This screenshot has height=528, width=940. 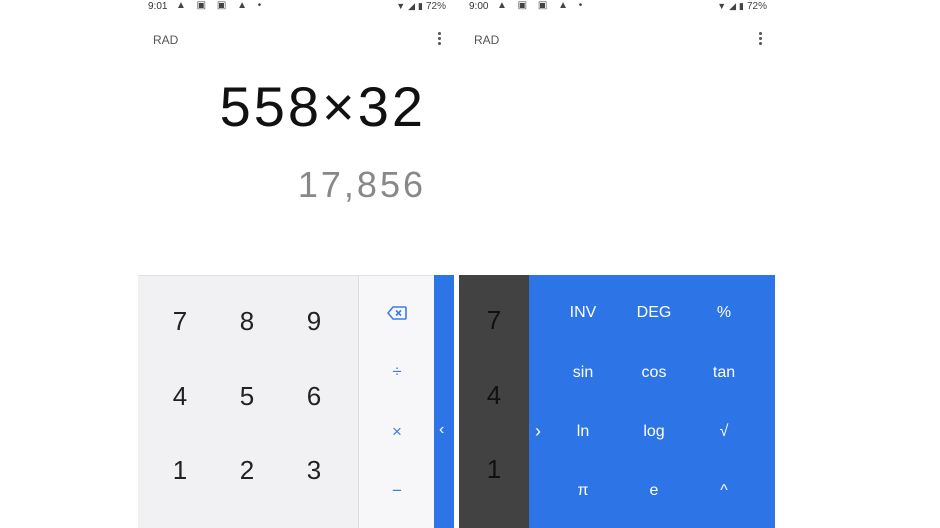 What do you see at coordinates (724, 313) in the screenshot?
I see `percent-button: %` at bounding box center [724, 313].